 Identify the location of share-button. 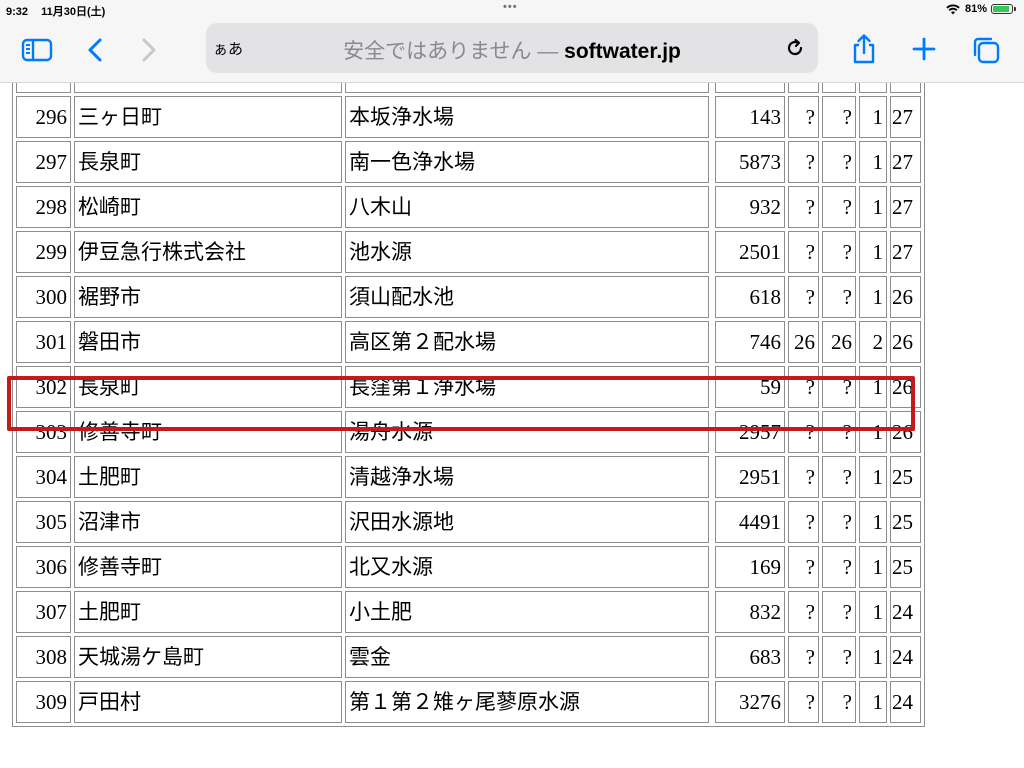
(864, 49).